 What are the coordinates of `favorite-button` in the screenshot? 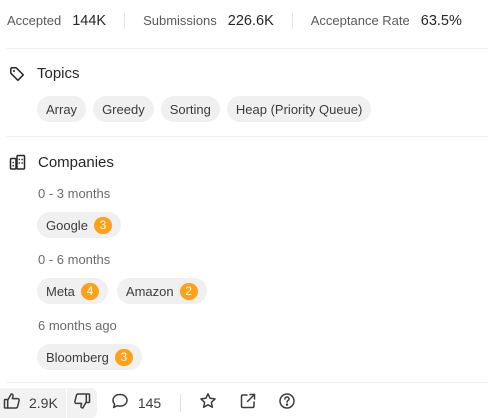 It's located at (208, 403).